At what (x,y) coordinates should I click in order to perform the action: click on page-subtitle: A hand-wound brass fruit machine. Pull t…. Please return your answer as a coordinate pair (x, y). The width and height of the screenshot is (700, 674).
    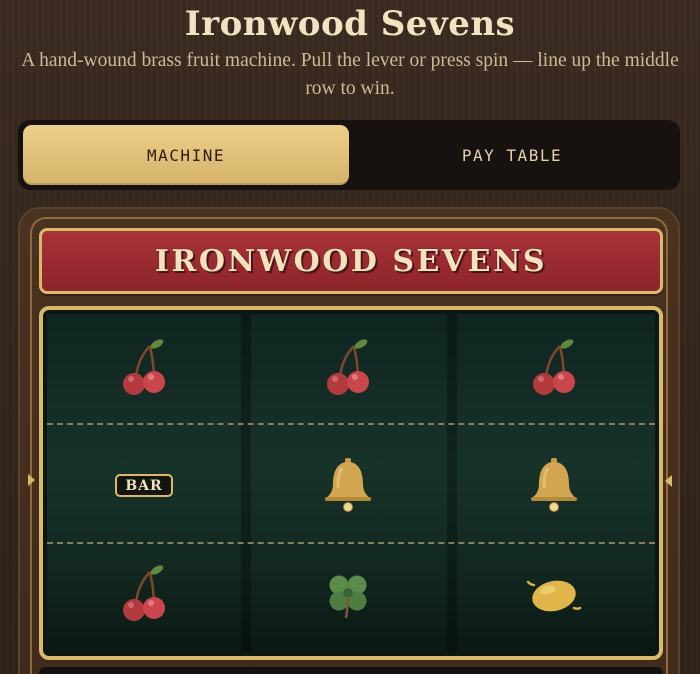
    Looking at the image, I should click on (350, 74).